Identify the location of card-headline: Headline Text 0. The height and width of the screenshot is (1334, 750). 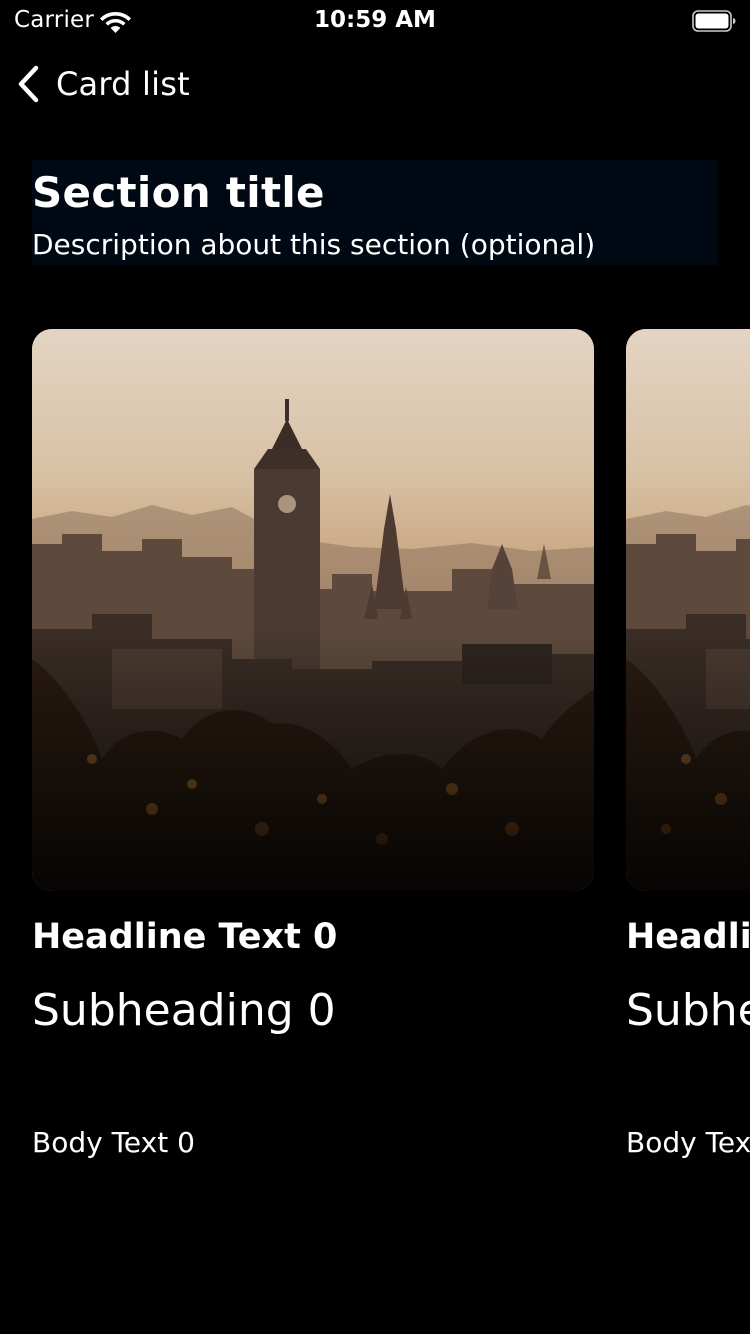
(185, 937).